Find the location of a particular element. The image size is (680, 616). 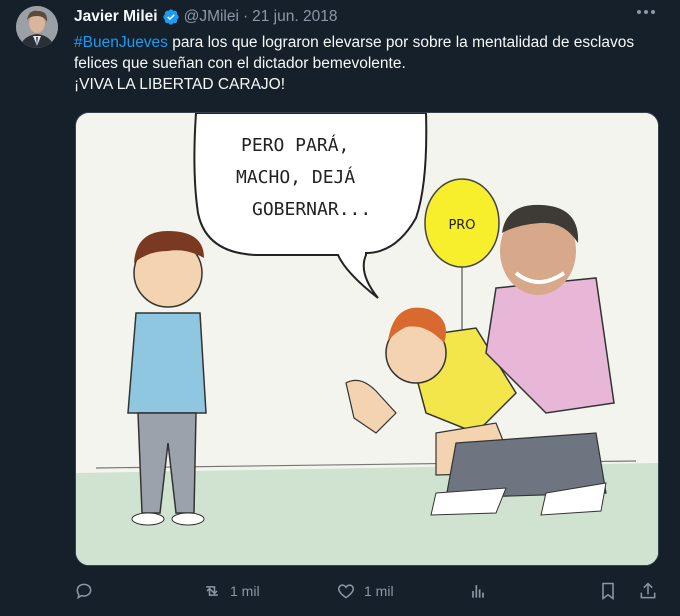

tweet-body-line2: ¡VIVA LA LIBERTAD CARAJO! is located at coordinates (180, 84).